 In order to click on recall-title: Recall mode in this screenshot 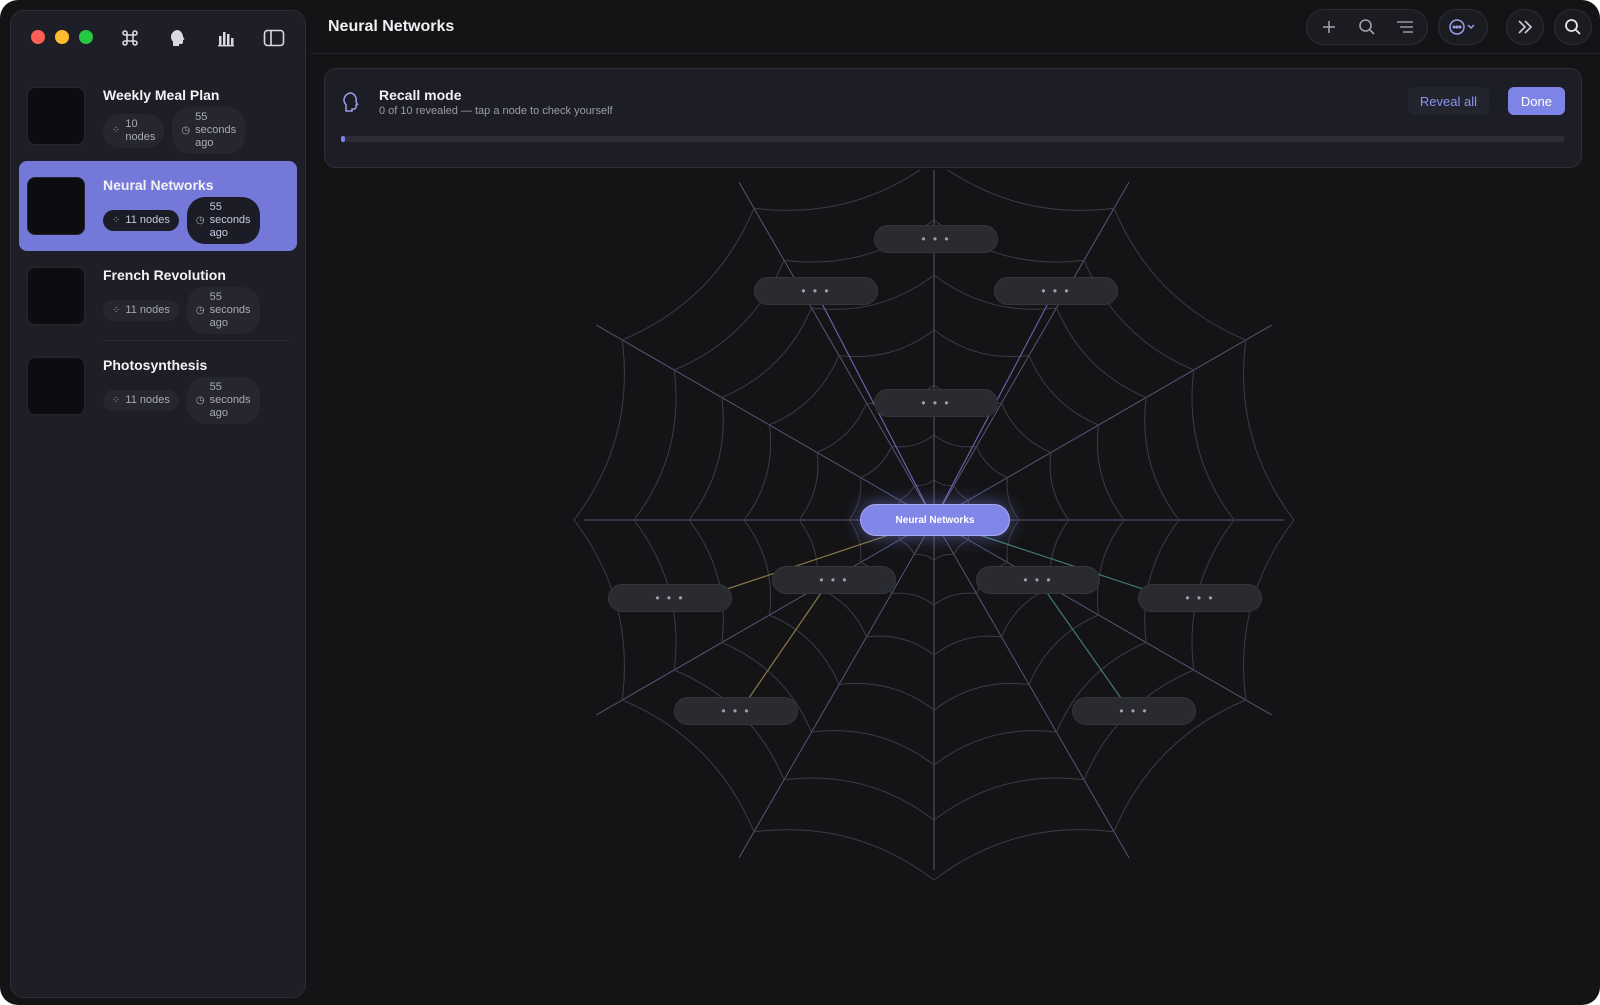, I will do `click(420, 95)`.